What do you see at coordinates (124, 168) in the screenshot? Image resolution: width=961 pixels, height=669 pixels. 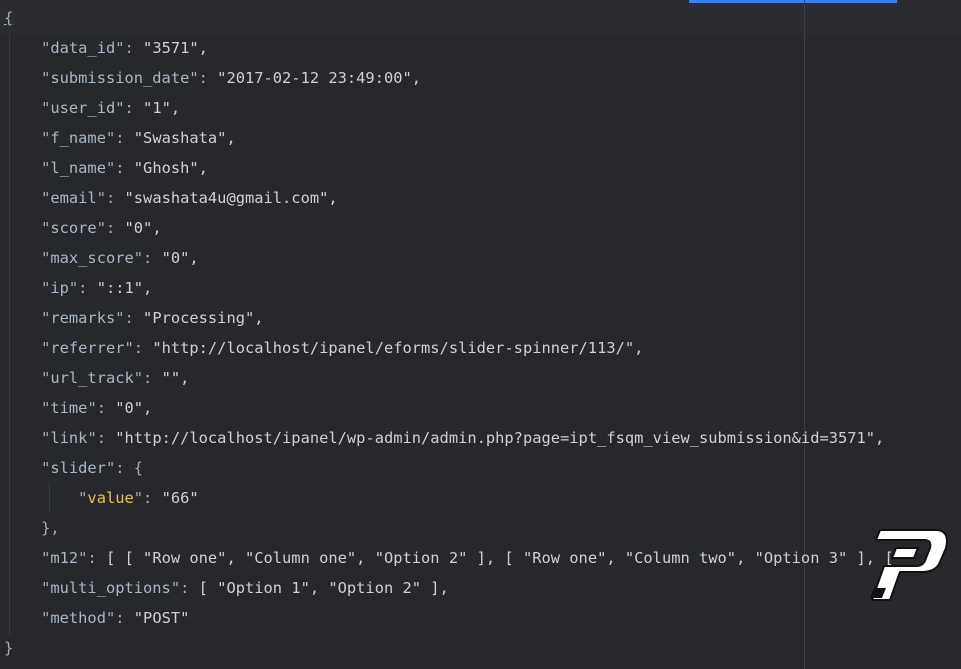 I see `code-line: "l_name": "Ghosh",` at bounding box center [124, 168].